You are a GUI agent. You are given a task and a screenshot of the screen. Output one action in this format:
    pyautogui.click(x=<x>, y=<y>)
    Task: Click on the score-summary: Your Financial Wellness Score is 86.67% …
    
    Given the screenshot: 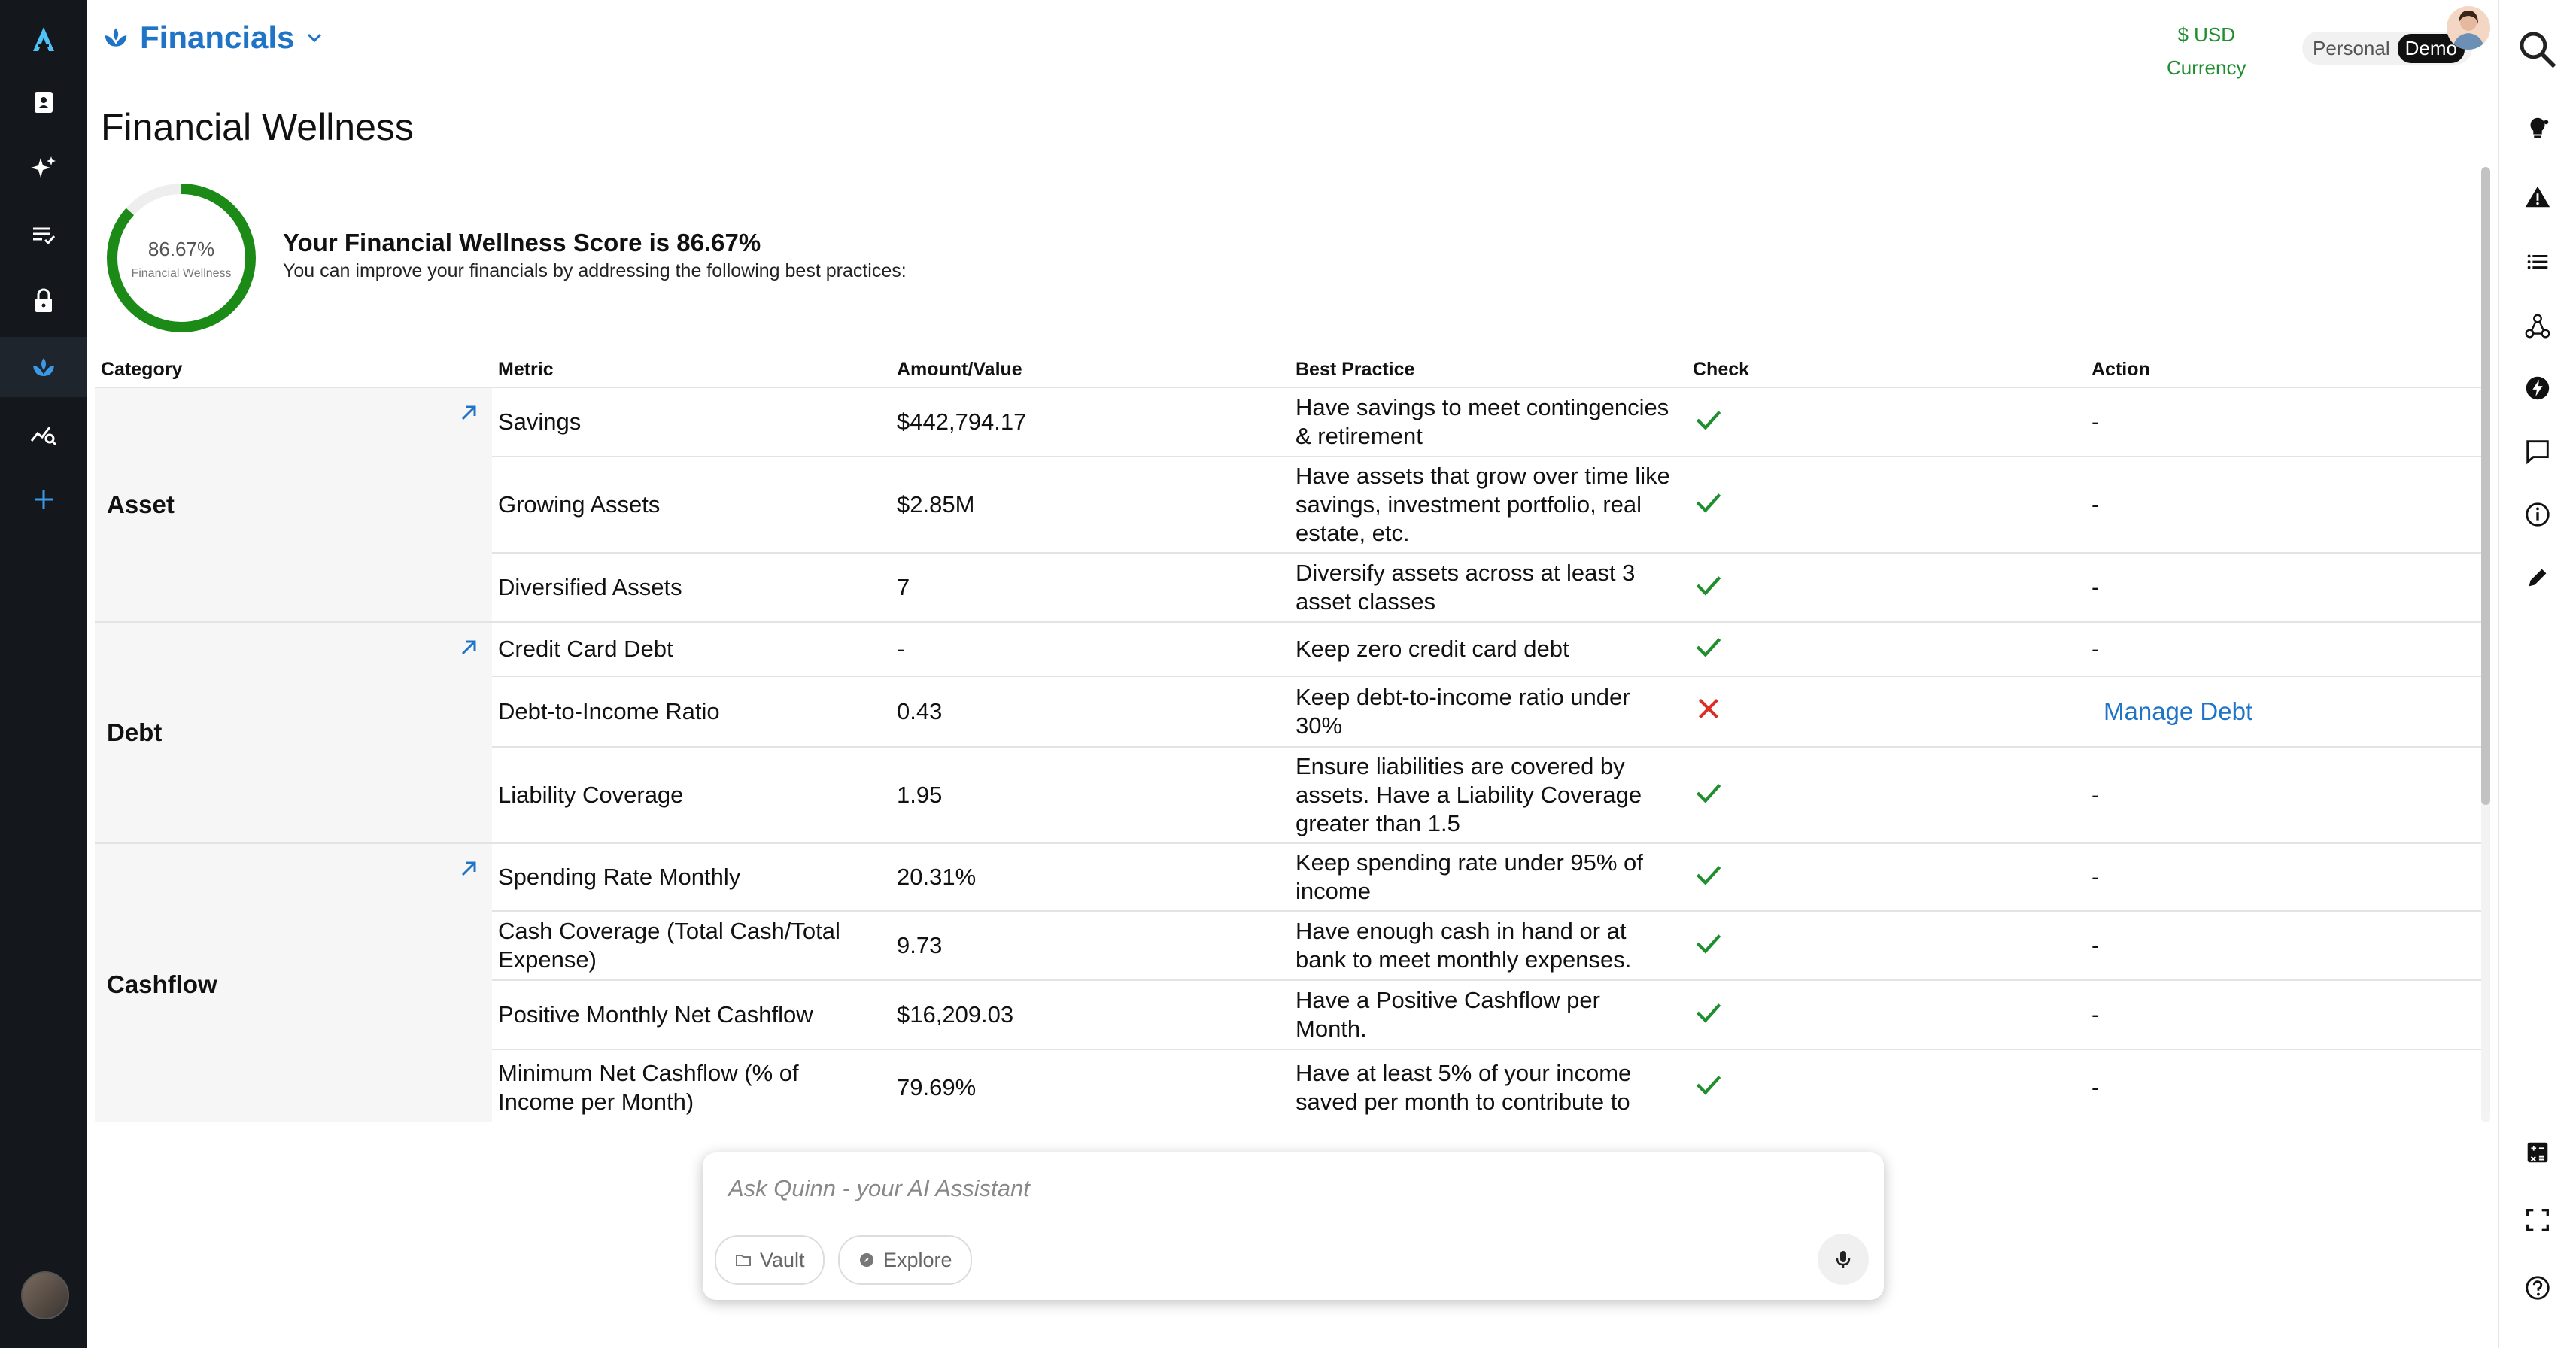 What is the action you would take?
    pyautogui.click(x=595, y=255)
    